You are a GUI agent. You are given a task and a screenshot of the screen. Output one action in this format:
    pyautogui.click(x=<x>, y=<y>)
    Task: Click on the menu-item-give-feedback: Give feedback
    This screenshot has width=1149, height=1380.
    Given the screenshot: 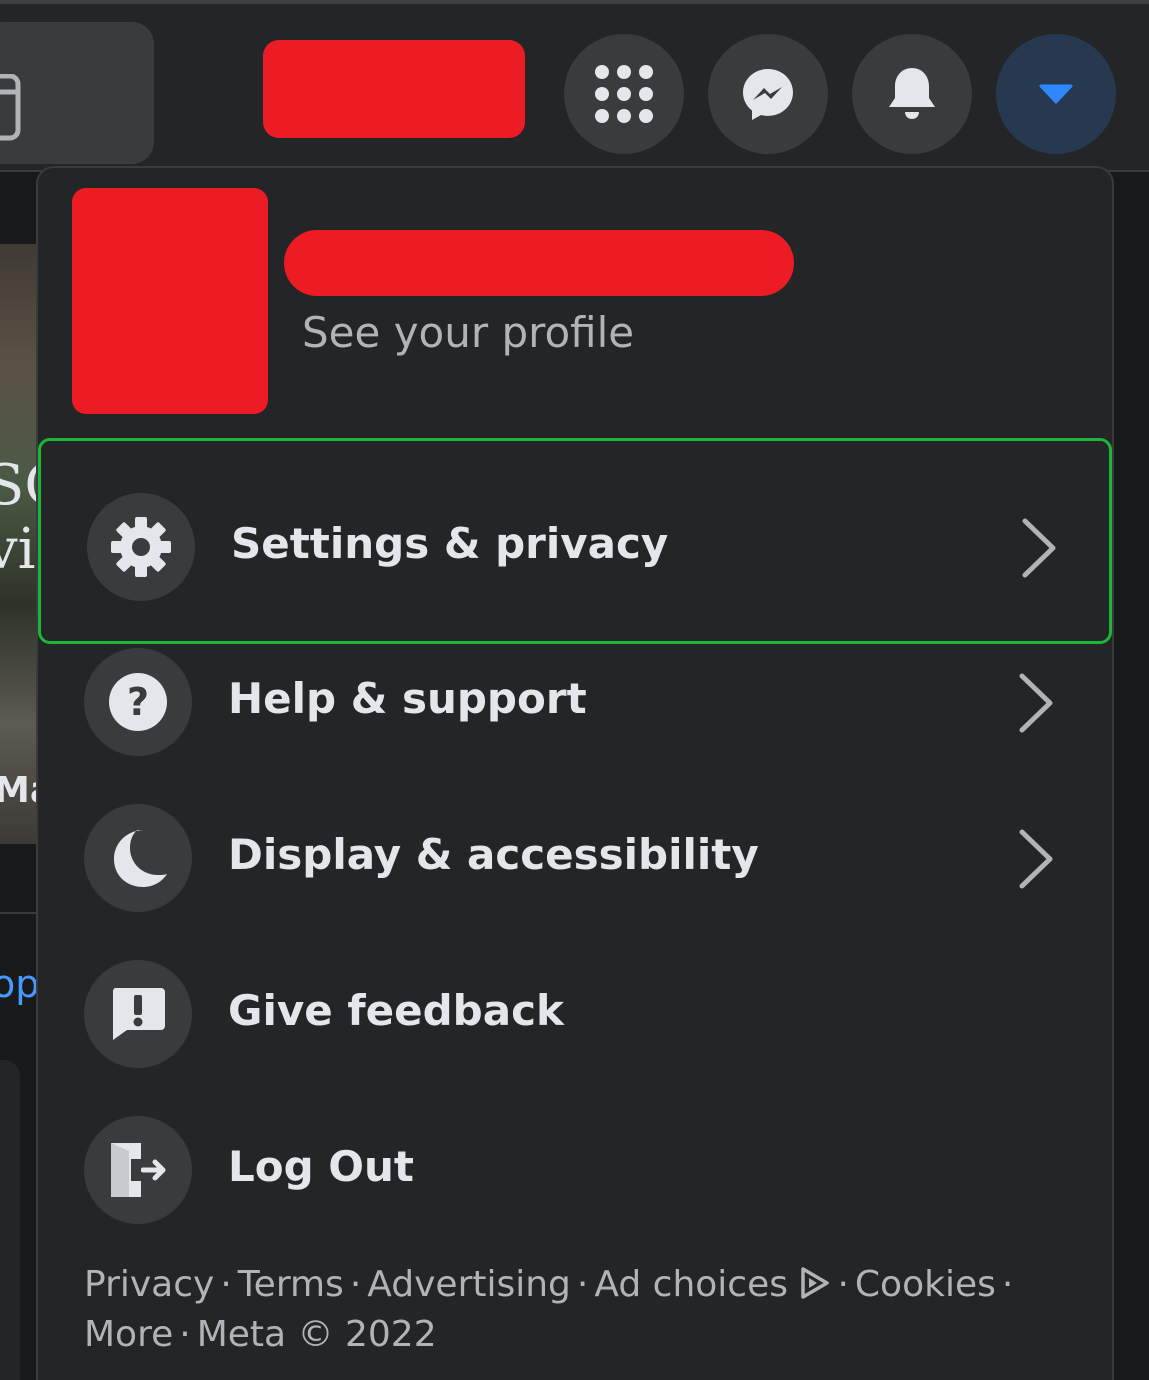 What is the action you would take?
    pyautogui.click(x=575, y=1036)
    